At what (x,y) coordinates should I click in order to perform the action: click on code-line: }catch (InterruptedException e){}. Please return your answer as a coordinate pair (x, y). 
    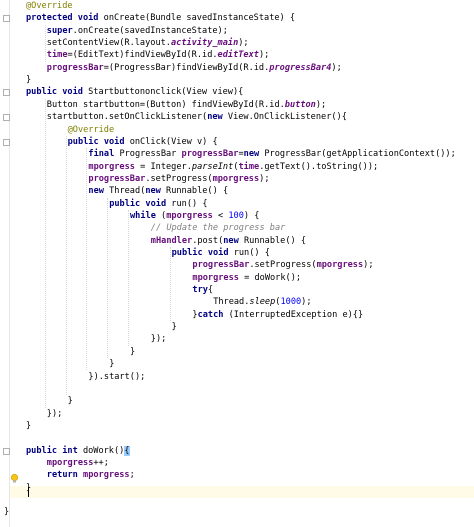
    Looking at the image, I should click on (277, 315).